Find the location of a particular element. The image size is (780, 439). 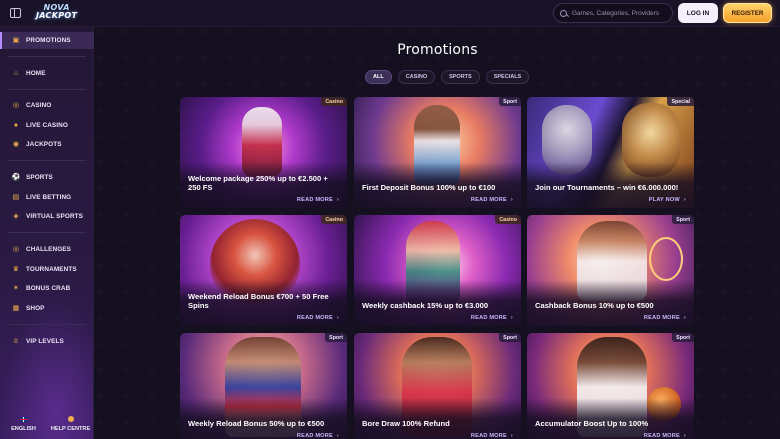

trophy-icon: ♛ is located at coordinates (16, 269).